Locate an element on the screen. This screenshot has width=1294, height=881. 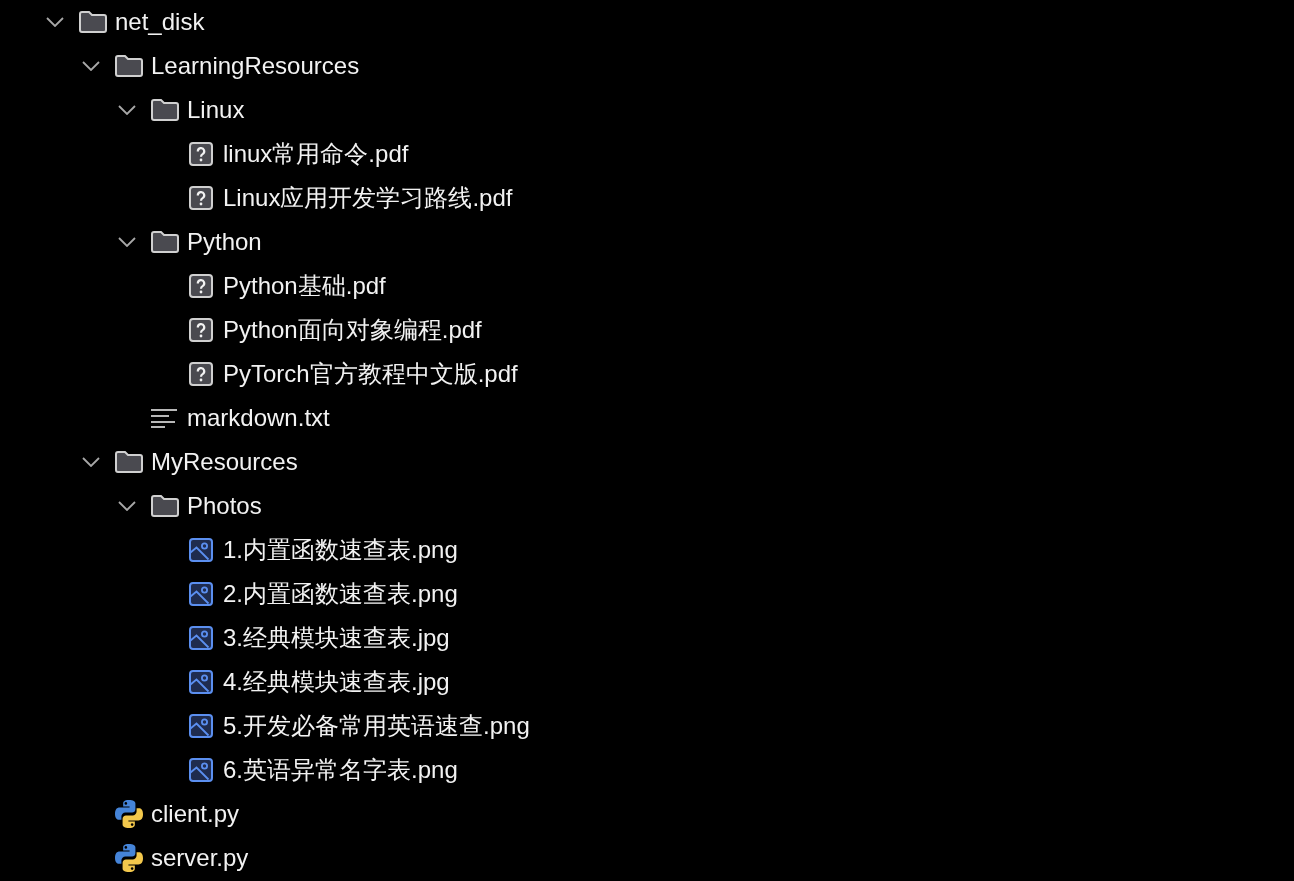
folder-name: LearningResources is located at coordinates (255, 66).